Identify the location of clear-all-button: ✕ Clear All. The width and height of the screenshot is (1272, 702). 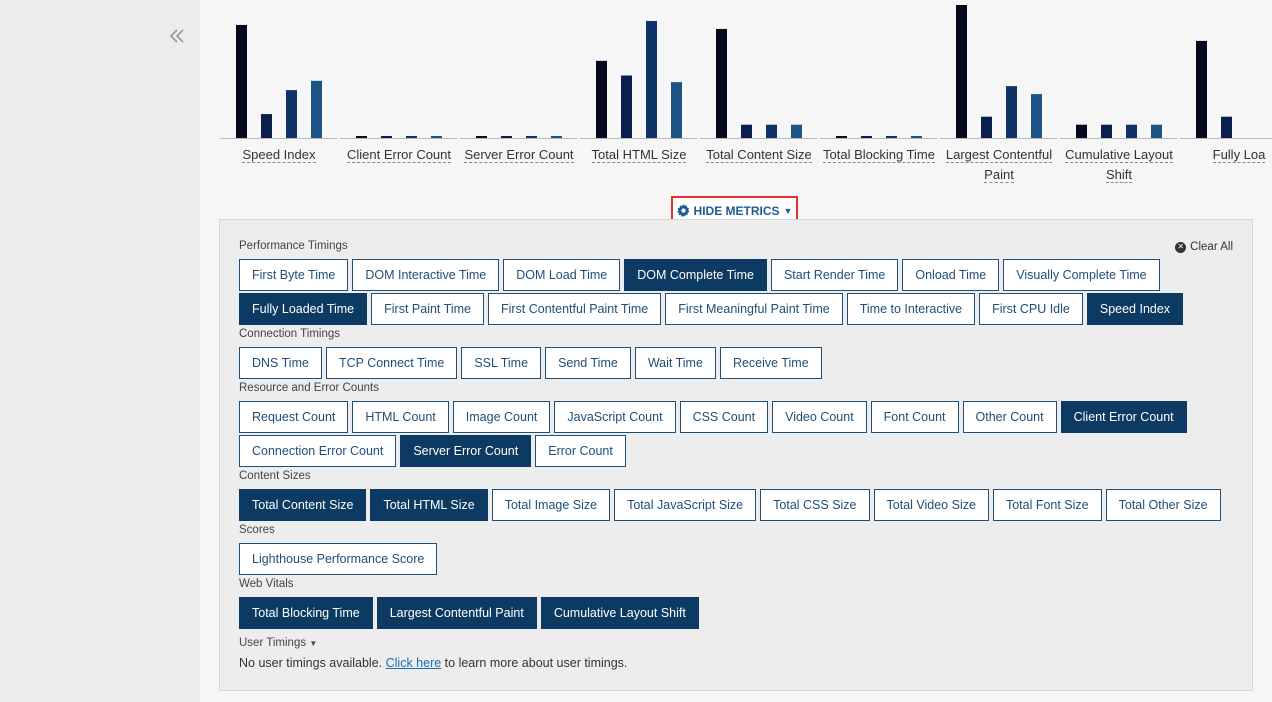
(1204, 247).